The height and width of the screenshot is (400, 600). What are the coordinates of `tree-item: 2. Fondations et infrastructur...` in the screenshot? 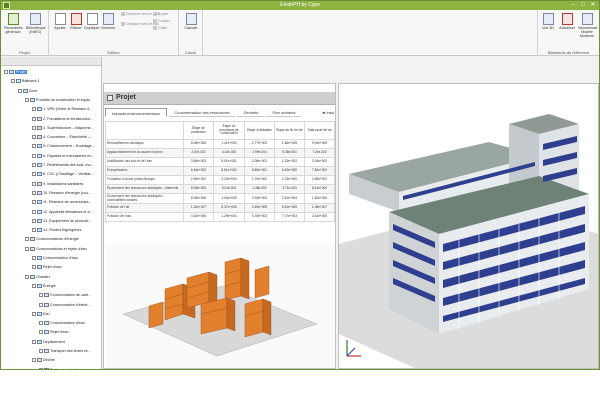 It's located at (62, 119).